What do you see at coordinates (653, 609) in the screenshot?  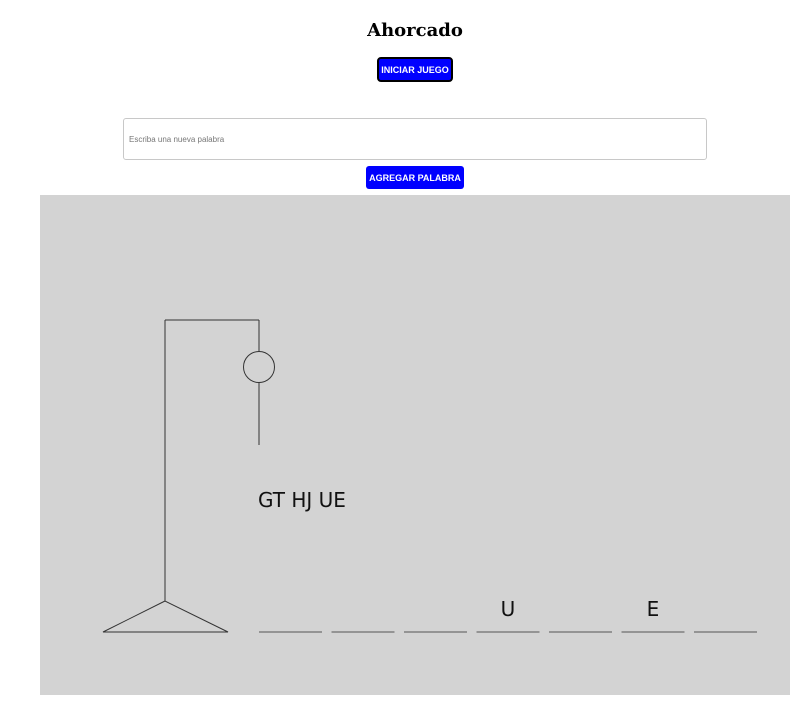 I see `word-slot-letter: E` at bounding box center [653, 609].